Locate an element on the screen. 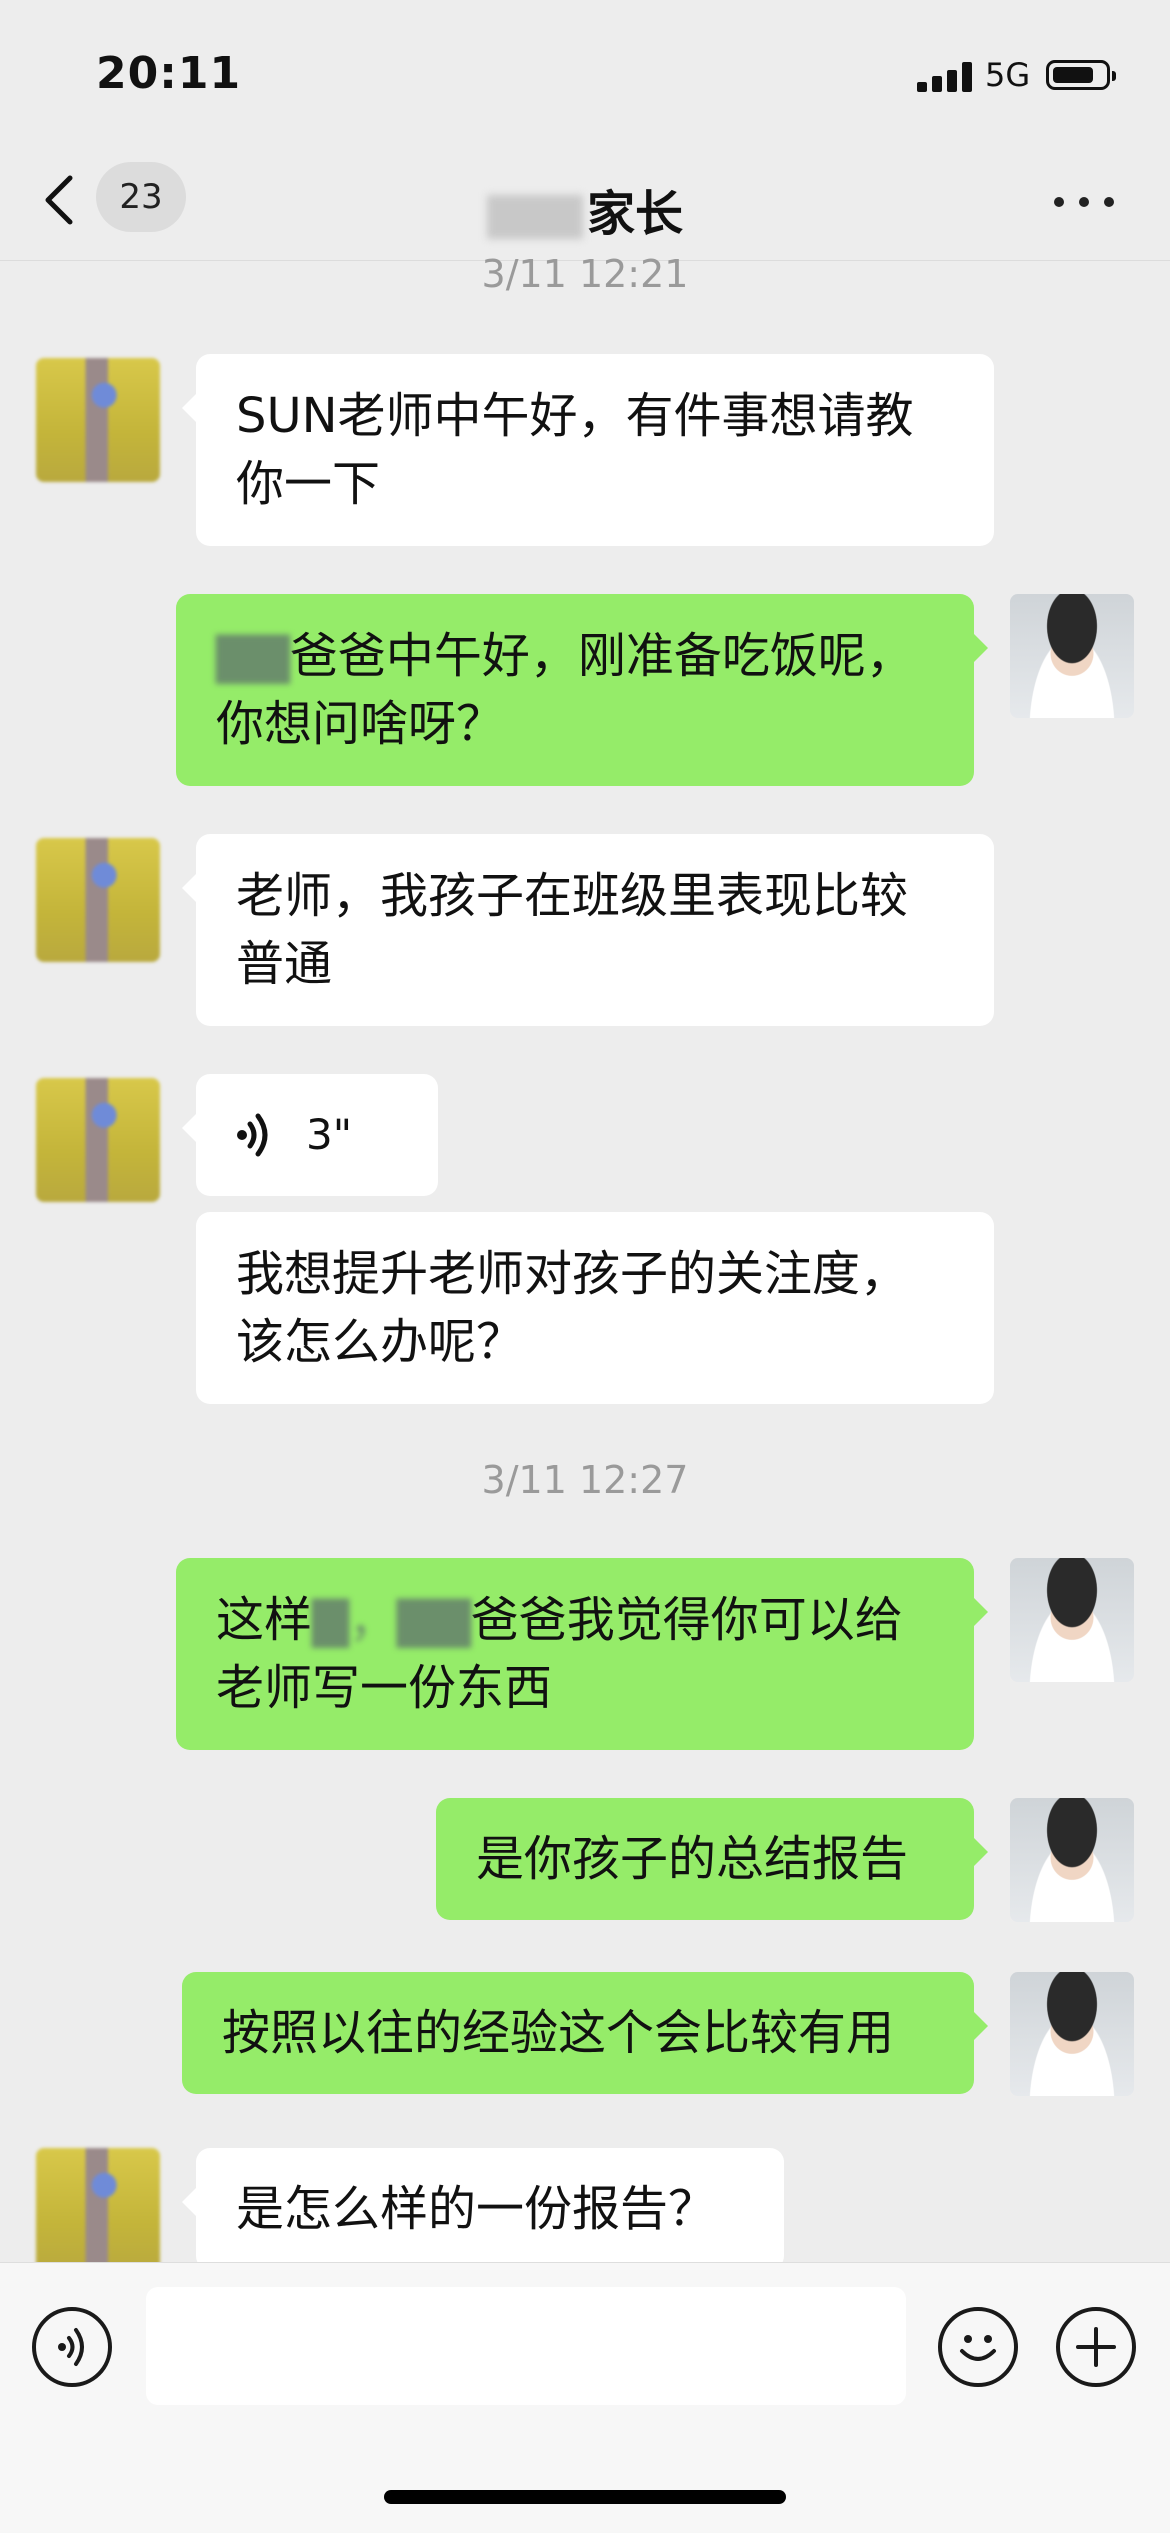  more-dots-icon is located at coordinates (1059, 202).